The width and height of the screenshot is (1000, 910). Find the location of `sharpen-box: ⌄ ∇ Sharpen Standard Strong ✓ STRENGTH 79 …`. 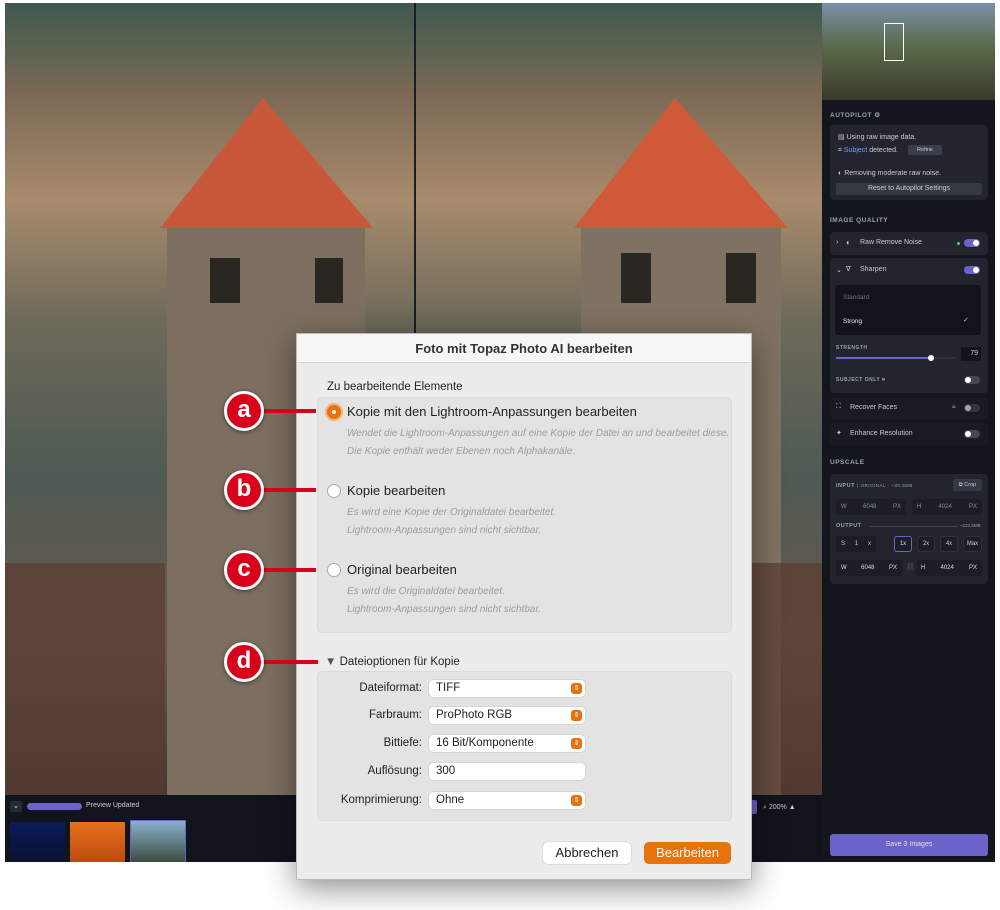

sharpen-box: ⌄ ∇ Sharpen Standard Strong ✓ STRENGTH 79 … is located at coordinates (909, 325).